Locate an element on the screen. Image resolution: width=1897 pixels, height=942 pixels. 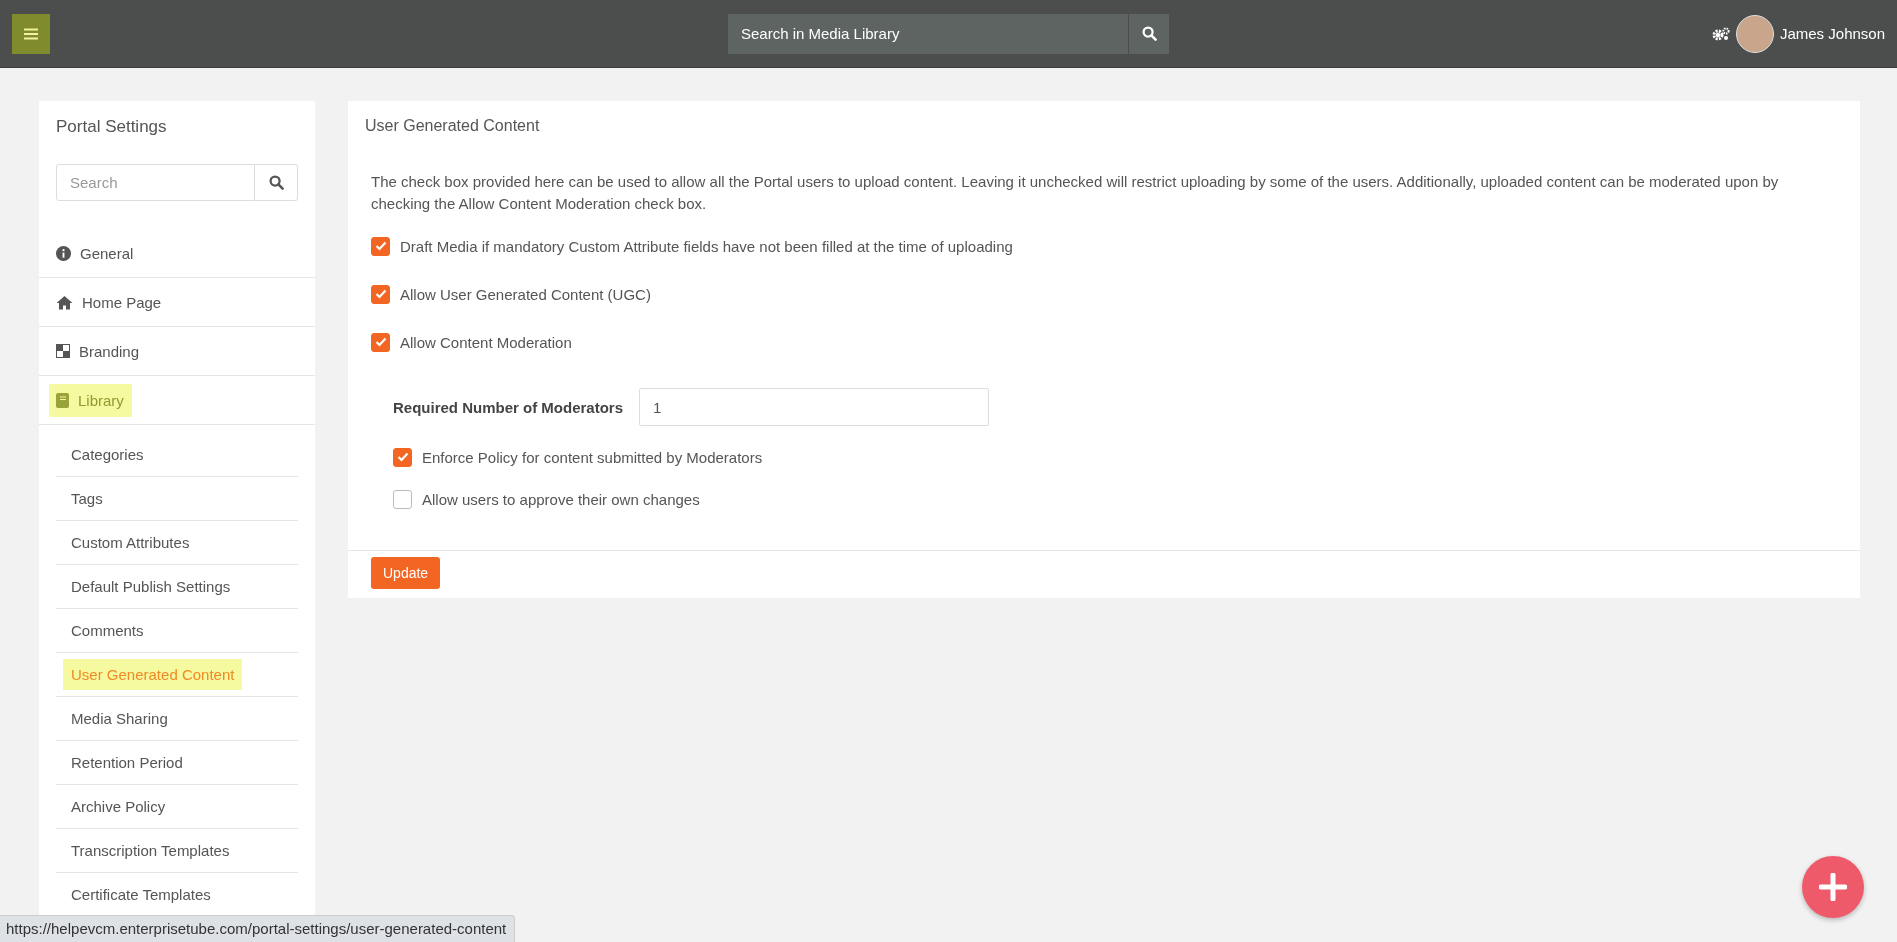
submenu-item: Custom Attributes is located at coordinates (130, 542).